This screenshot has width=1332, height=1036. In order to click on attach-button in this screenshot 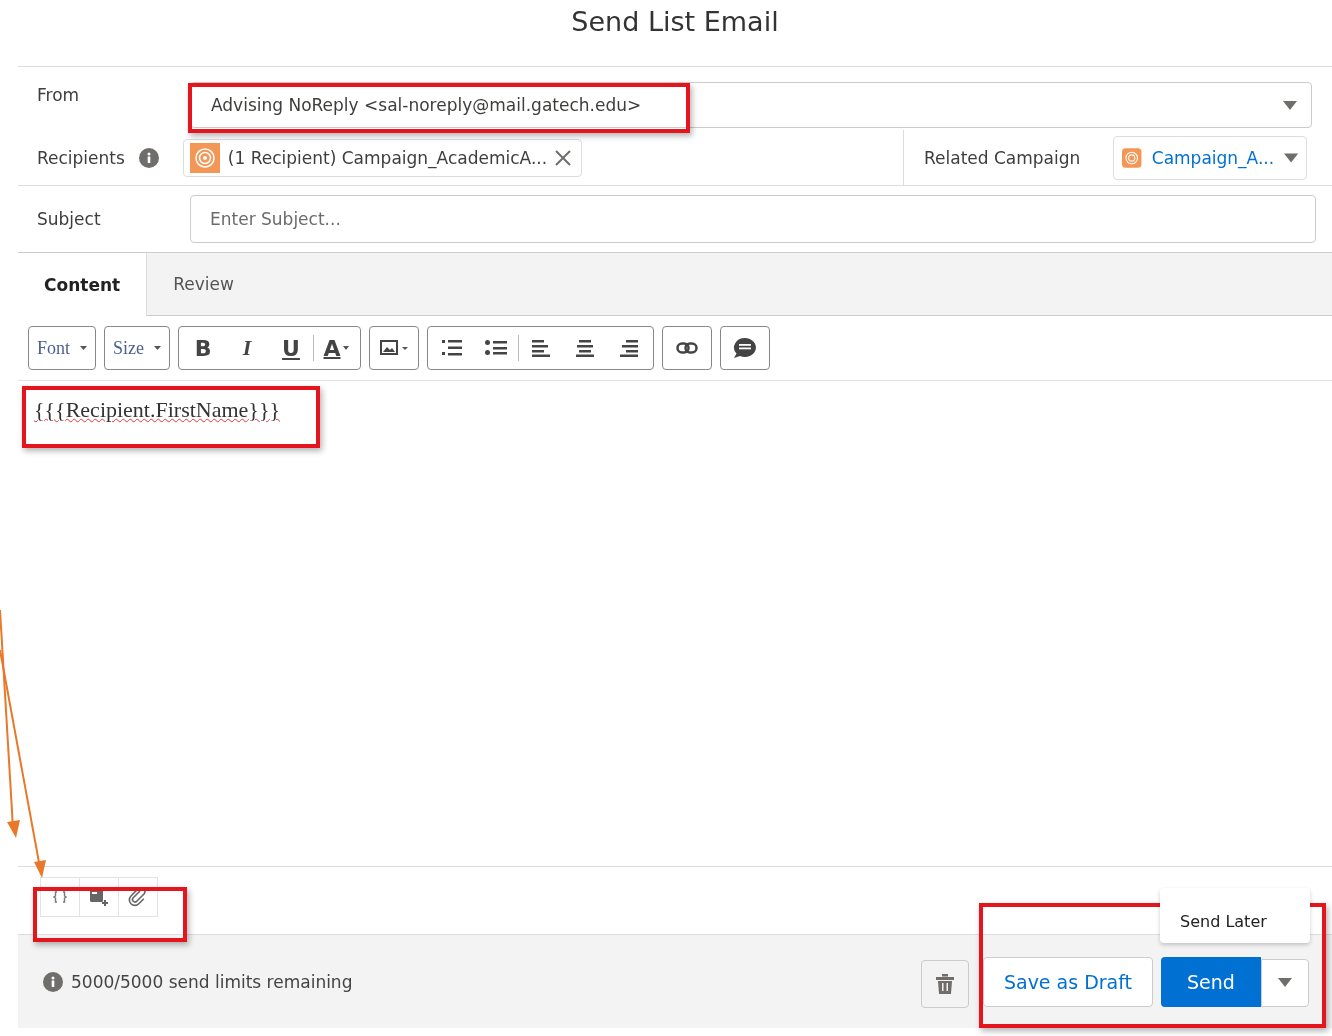, I will do `click(138, 897)`.